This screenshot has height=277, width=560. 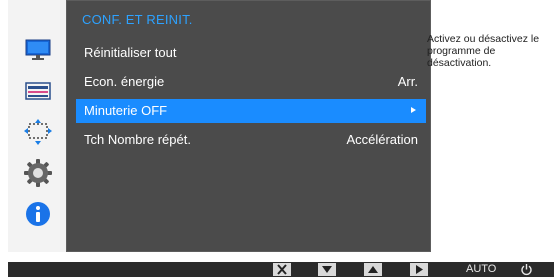 What do you see at coordinates (38, 91) in the screenshot?
I see `onscreen-display-icon` at bounding box center [38, 91].